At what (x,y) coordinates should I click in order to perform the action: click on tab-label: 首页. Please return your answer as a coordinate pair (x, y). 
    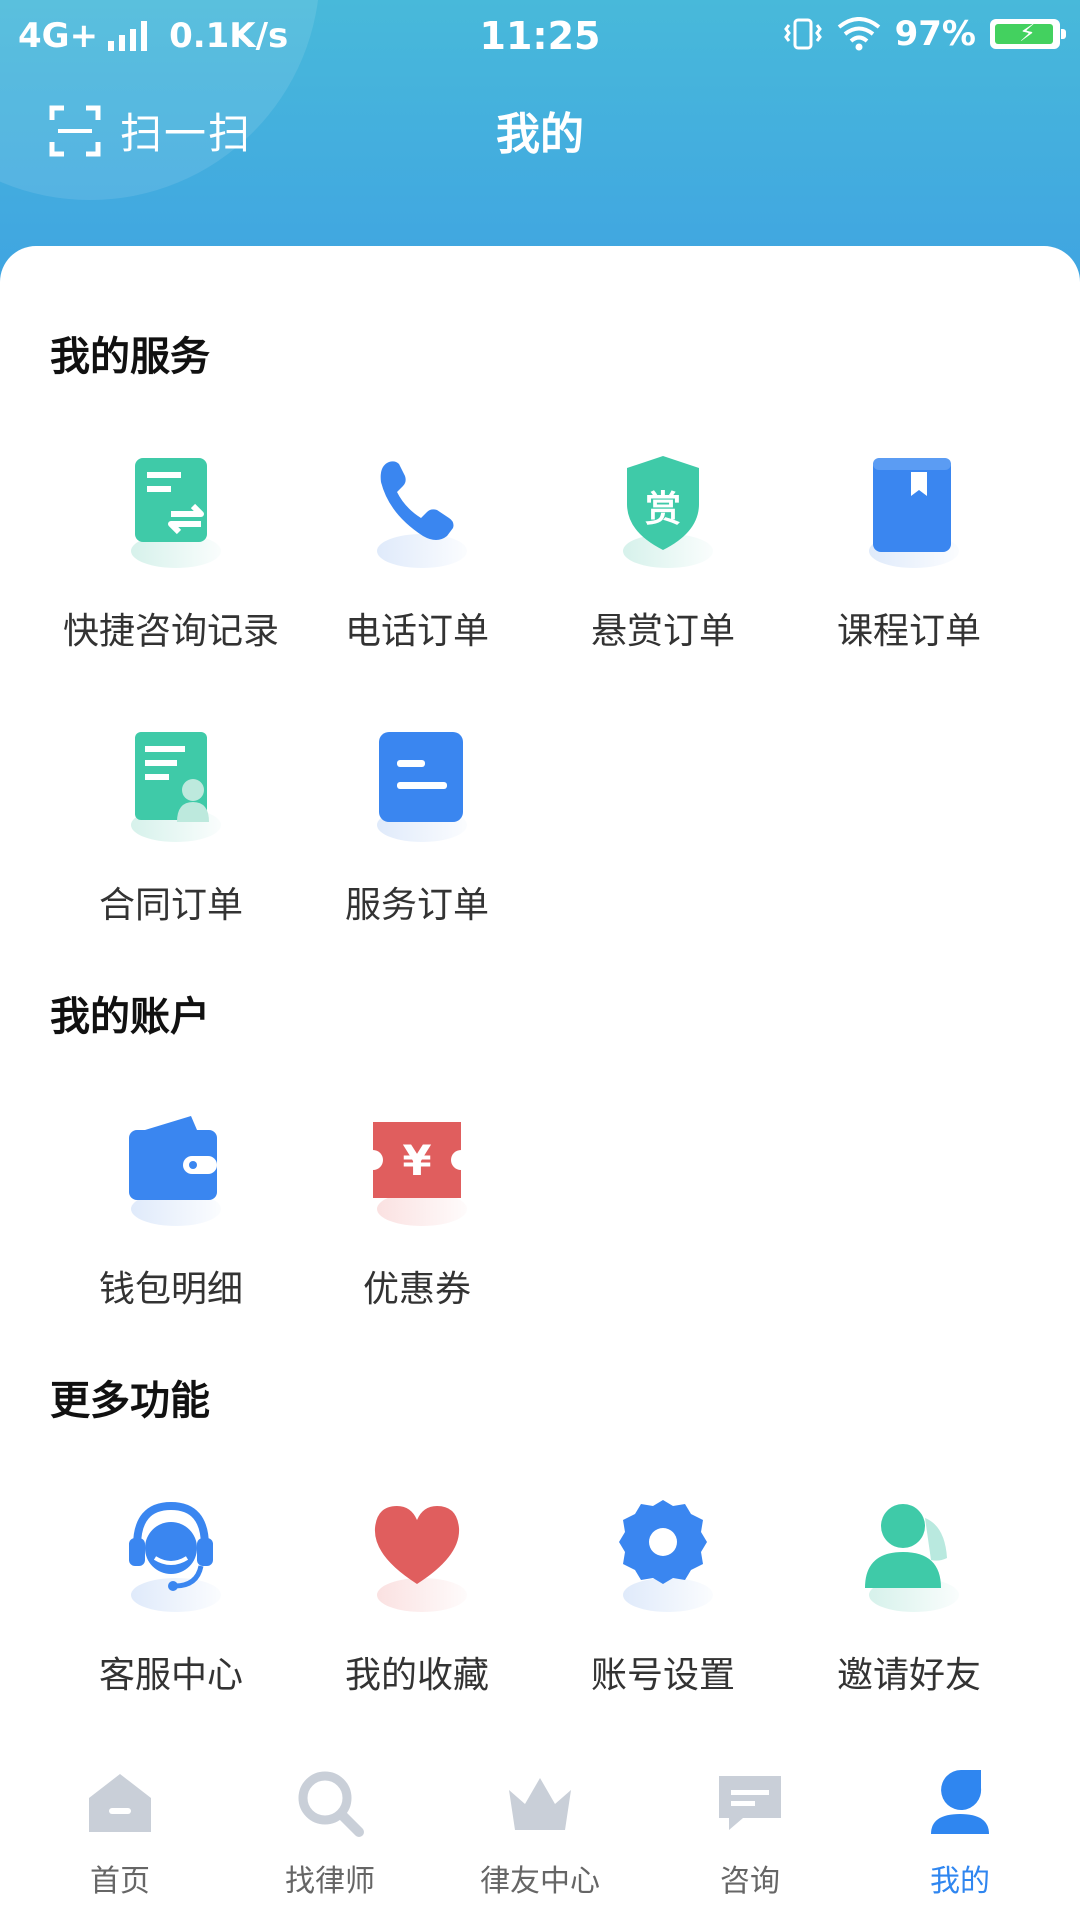
    Looking at the image, I should click on (120, 1881).